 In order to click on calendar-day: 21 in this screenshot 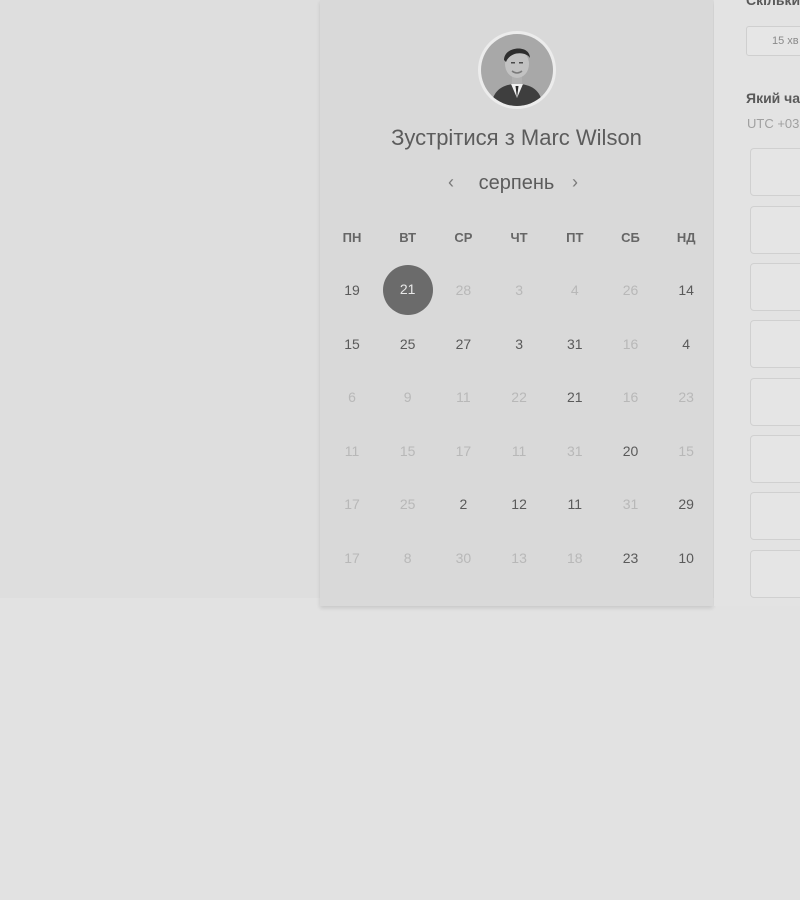, I will do `click(575, 397)`.